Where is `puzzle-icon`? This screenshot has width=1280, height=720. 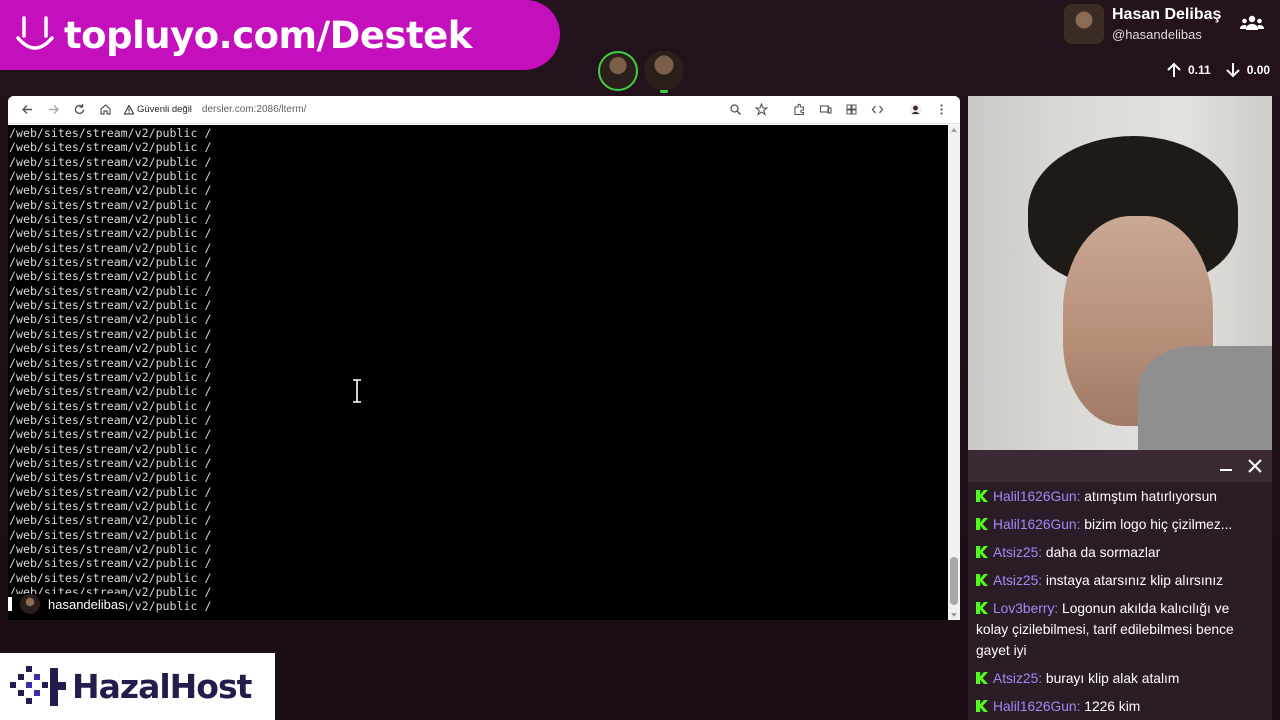 puzzle-icon is located at coordinates (798, 109).